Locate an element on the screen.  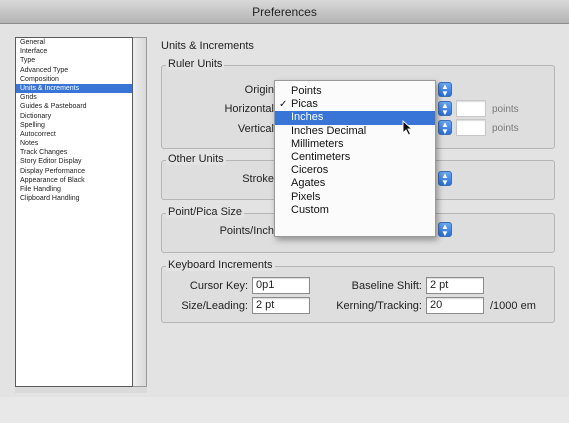
sidebar-item: Track Changes is located at coordinates (74, 152).